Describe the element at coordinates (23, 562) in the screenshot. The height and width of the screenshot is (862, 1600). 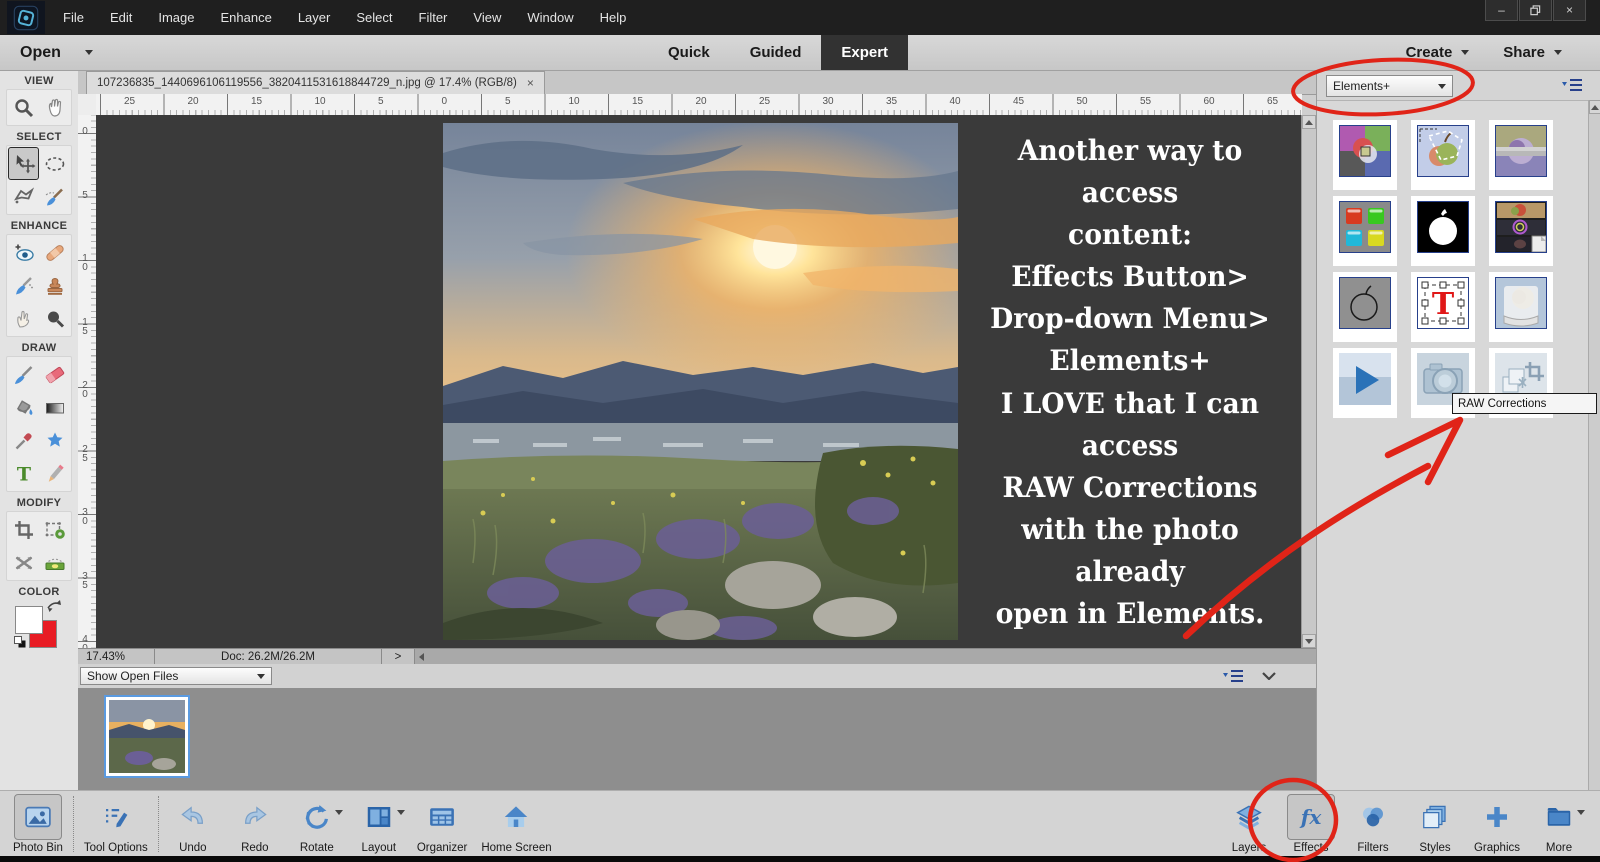
I see `content-aware-move-tool` at that location.